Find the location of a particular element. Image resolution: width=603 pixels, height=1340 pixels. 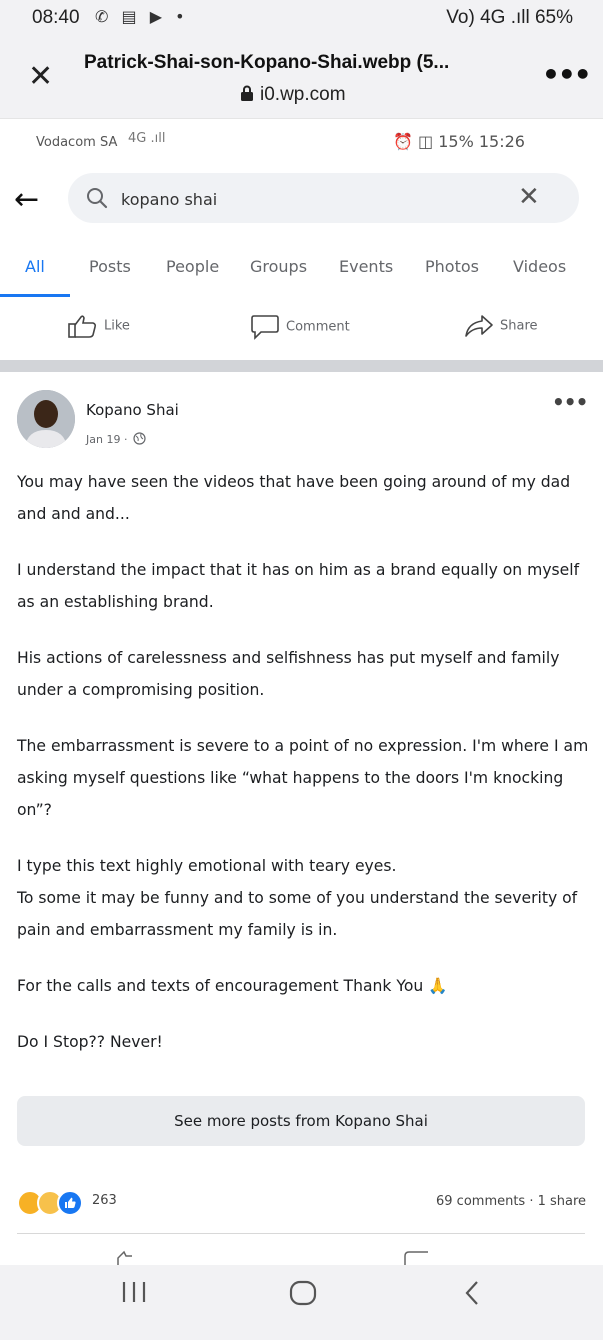

tab-videos: Videos is located at coordinates (539, 266).